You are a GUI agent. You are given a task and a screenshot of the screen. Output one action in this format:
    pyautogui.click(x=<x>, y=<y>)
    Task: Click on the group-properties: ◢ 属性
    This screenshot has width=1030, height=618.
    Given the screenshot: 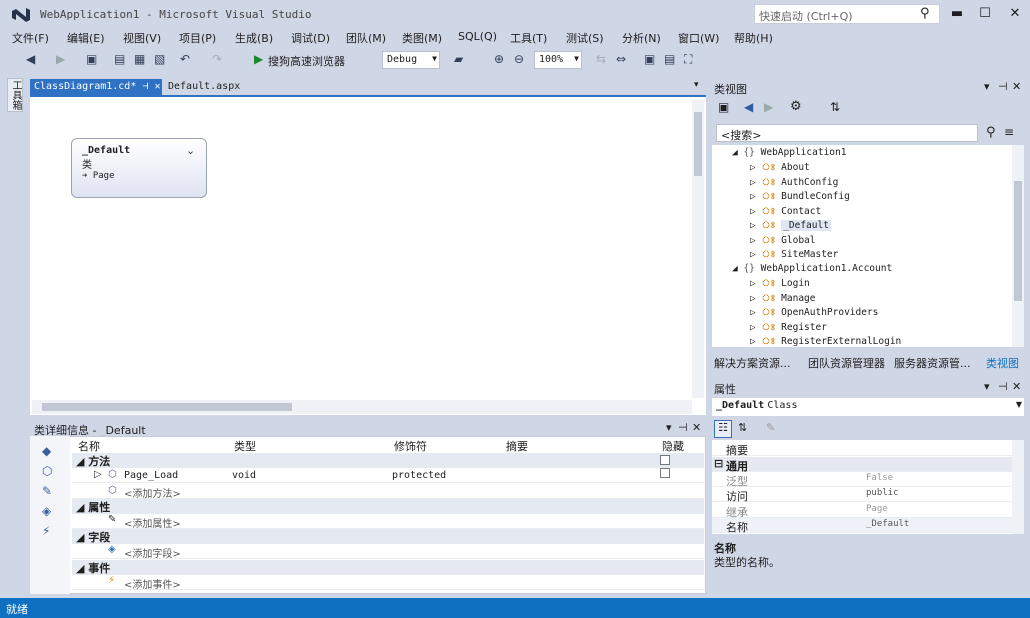 What is the action you would take?
    pyautogui.click(x=388, y=506)
    